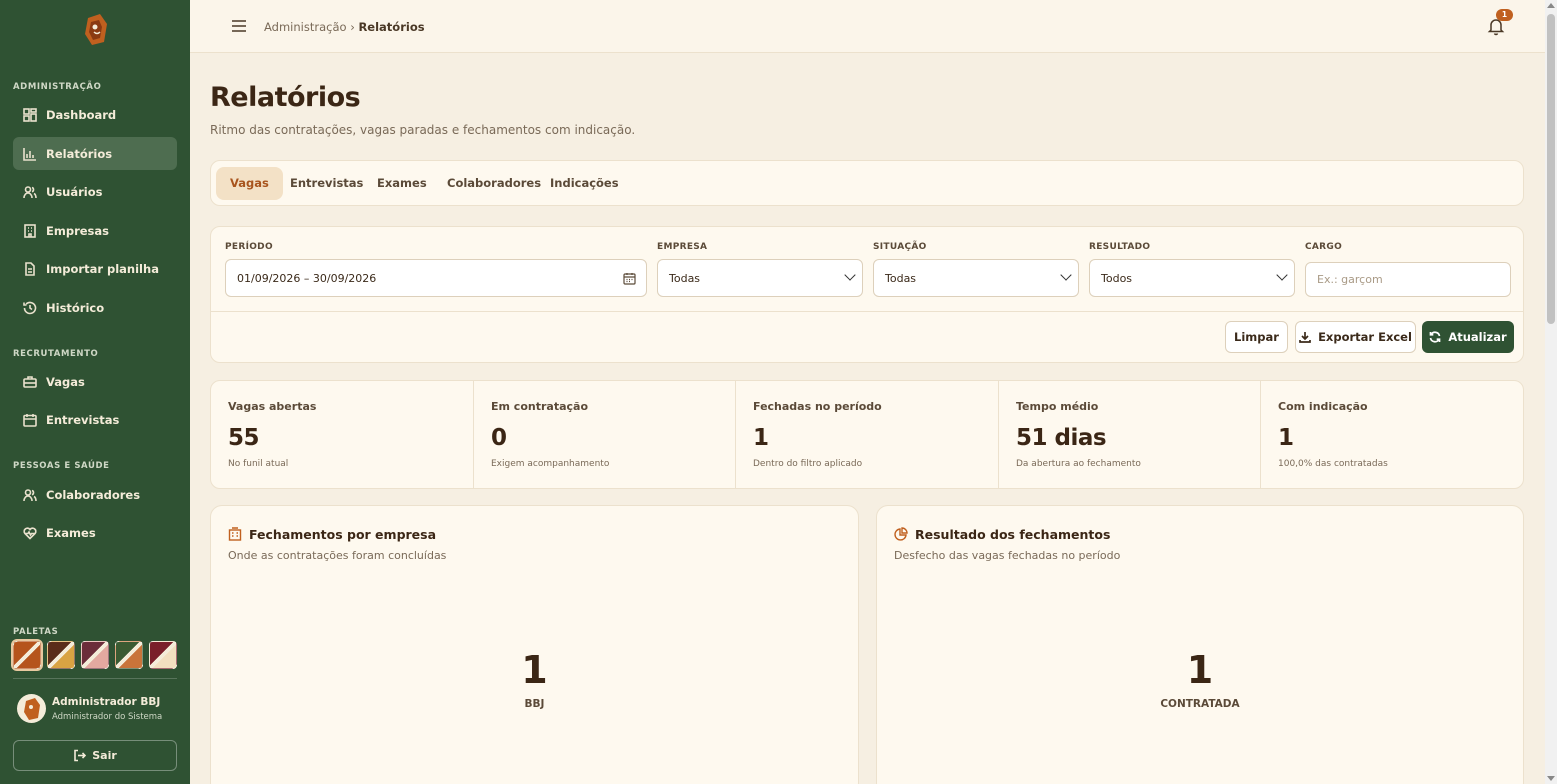 The width and height of the screenshot is (1557, 784). I want to click on users-icon, so click(30, 191).